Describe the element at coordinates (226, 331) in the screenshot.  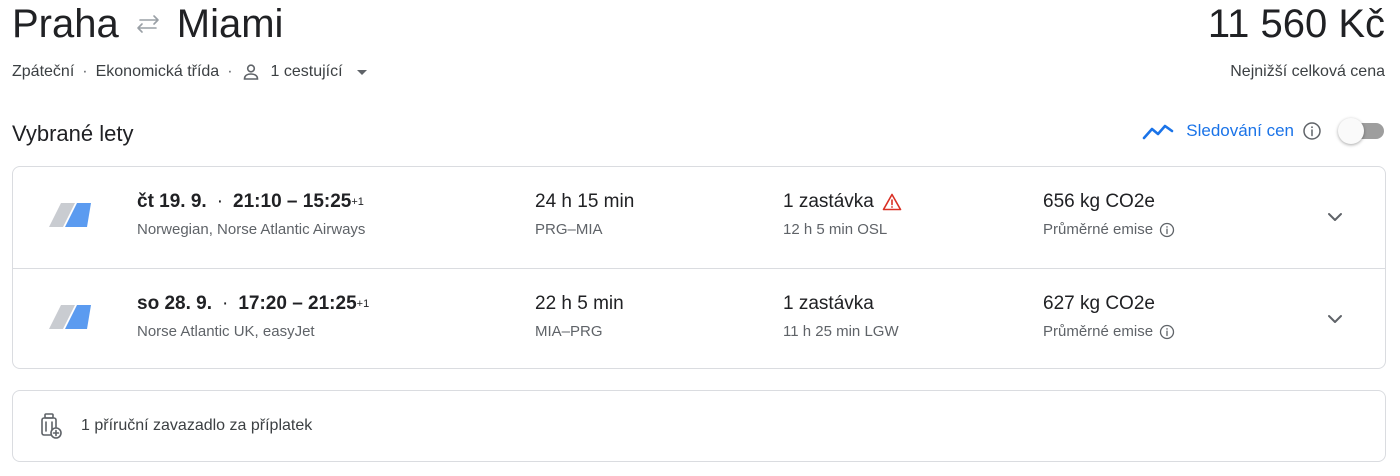
I see `airline-names: Norse Atlantic UK, easyJet` at that location.